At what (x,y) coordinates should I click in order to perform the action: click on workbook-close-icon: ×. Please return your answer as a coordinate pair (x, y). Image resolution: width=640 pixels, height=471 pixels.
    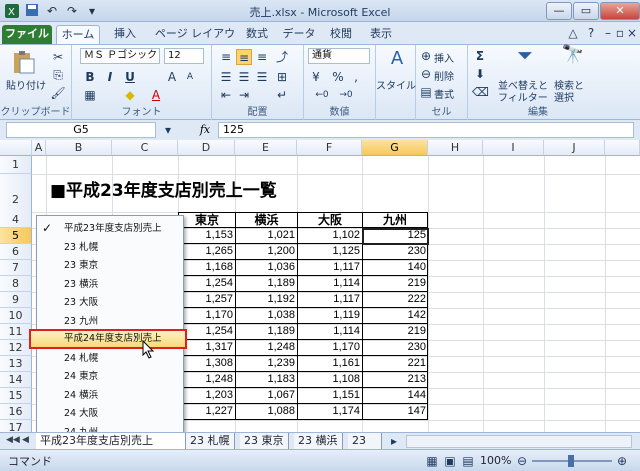
    Looking at the image, I should click on (632, 33).